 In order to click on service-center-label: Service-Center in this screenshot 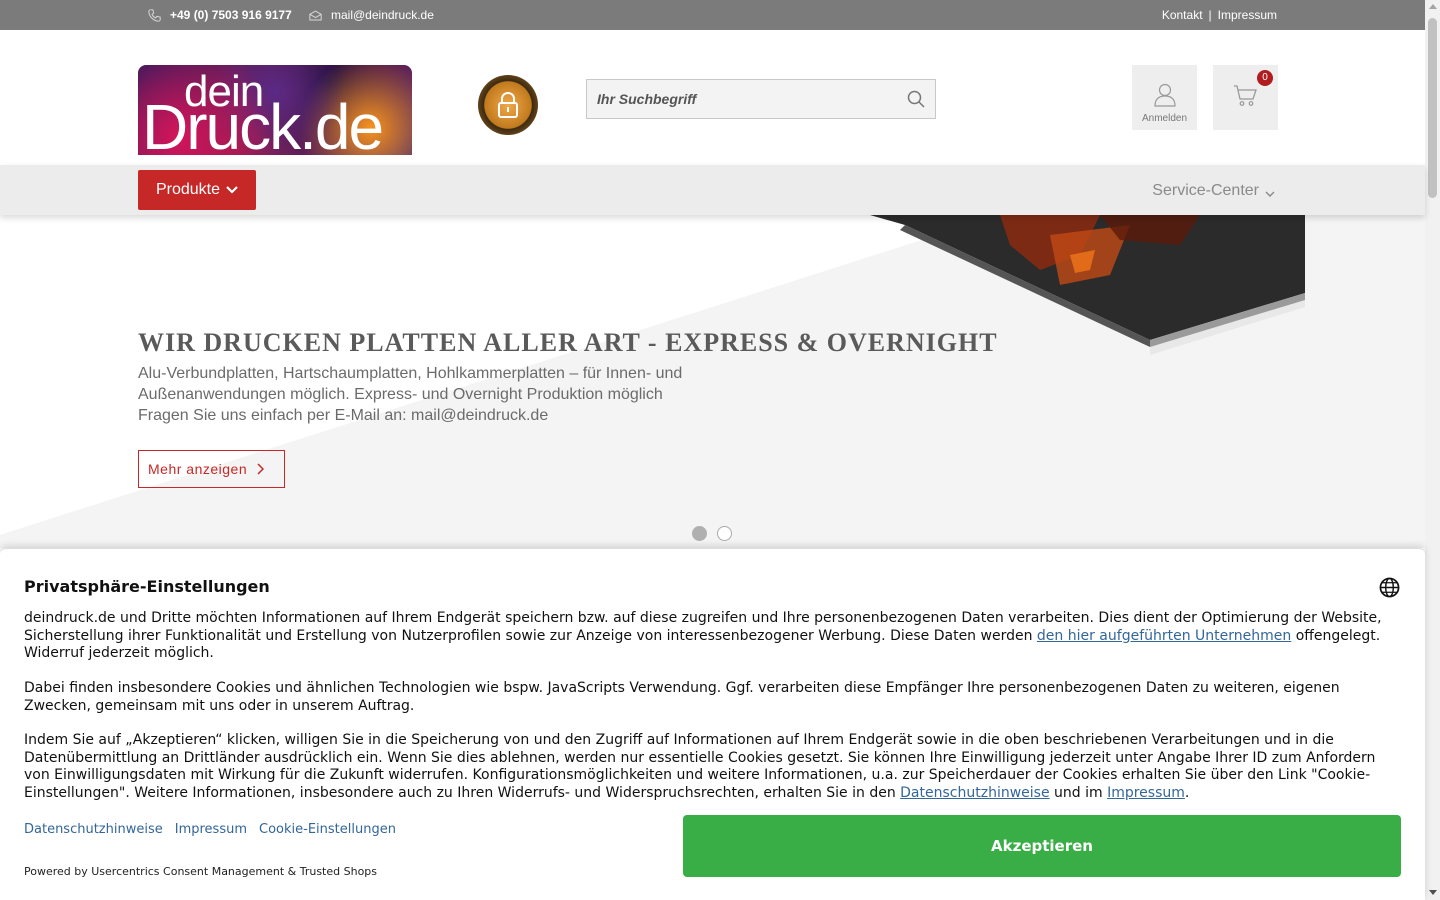, I will do `click(1205, 190)`.